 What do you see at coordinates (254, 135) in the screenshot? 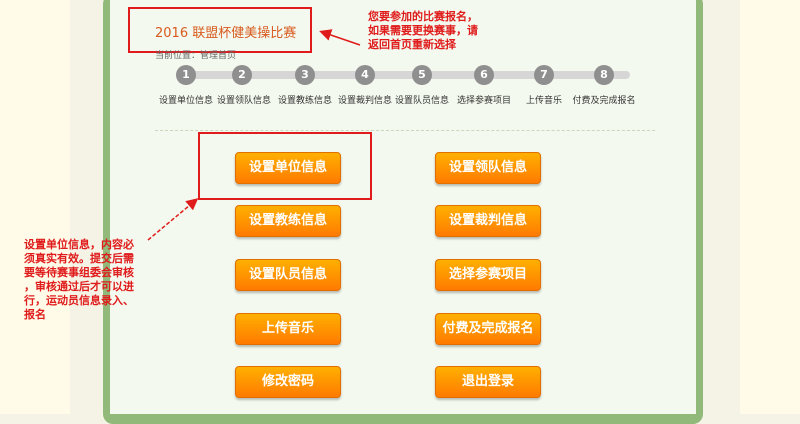
I see `annotation-arrows` at bounding box center [254, 135].